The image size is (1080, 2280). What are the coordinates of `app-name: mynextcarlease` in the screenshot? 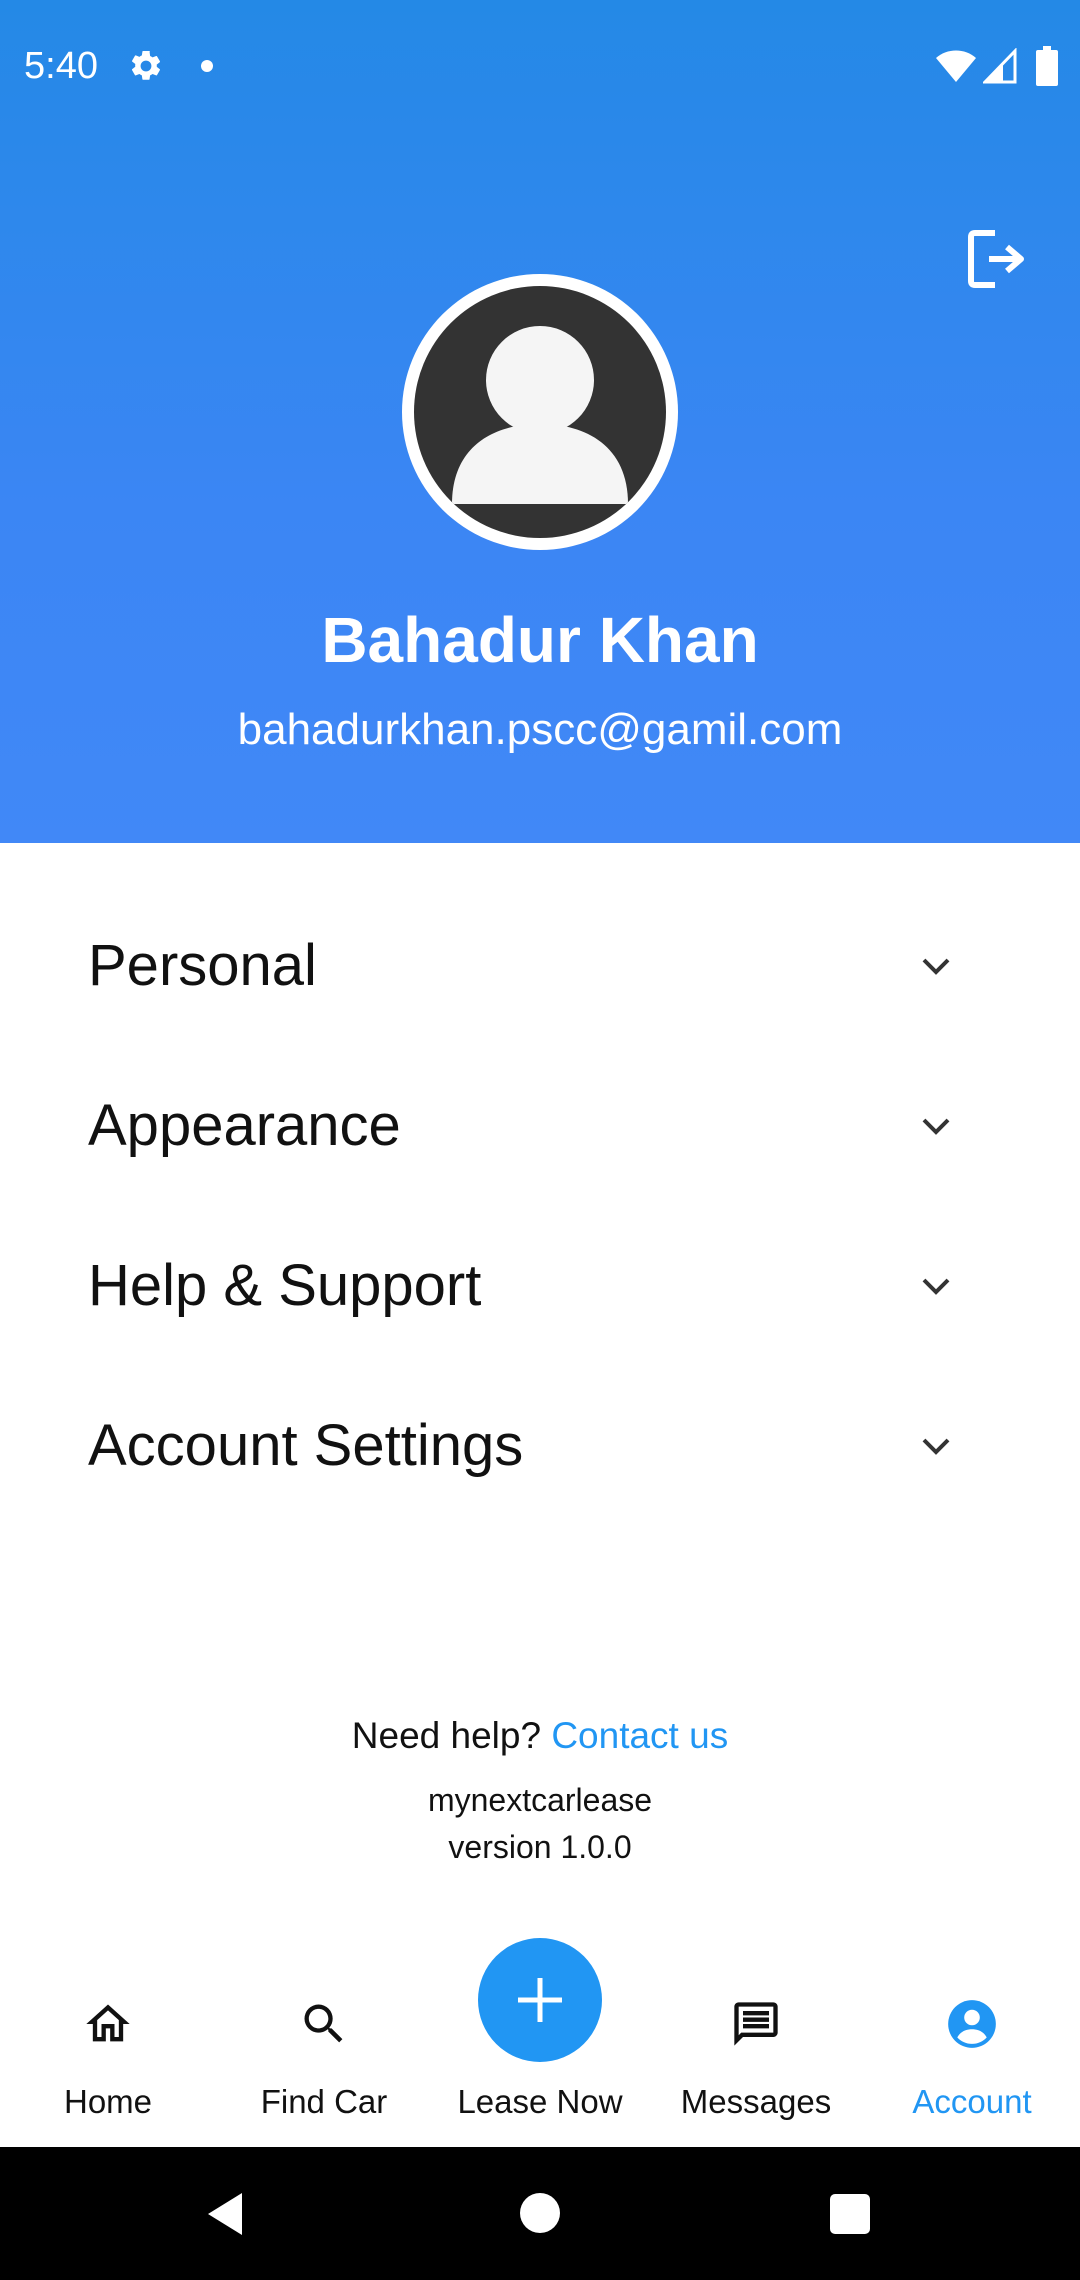 It's located at (540, 1800).